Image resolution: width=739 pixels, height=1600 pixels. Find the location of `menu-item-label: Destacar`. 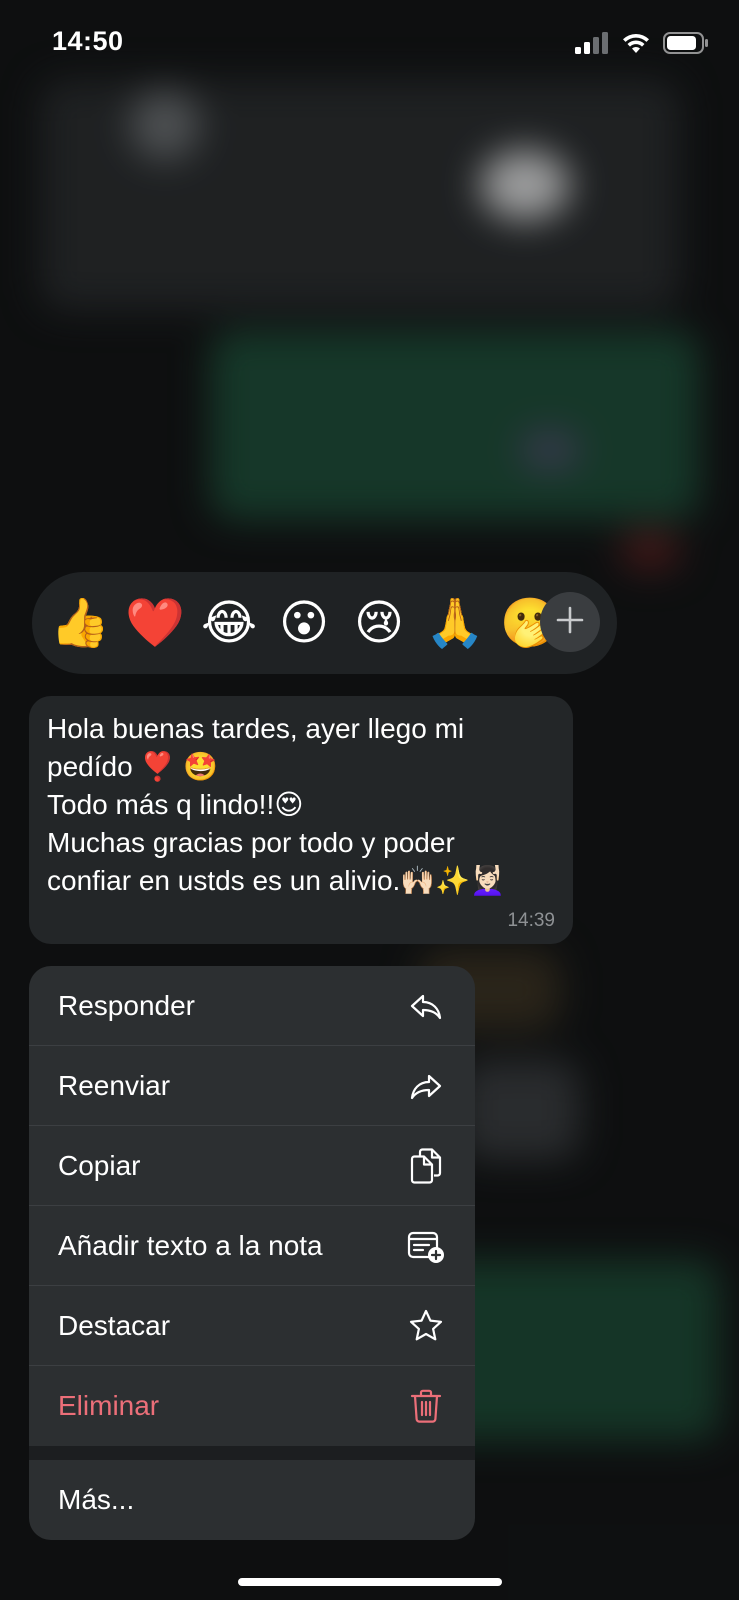

menu-item-label: Destacar is located at coordinates (114, 1325).